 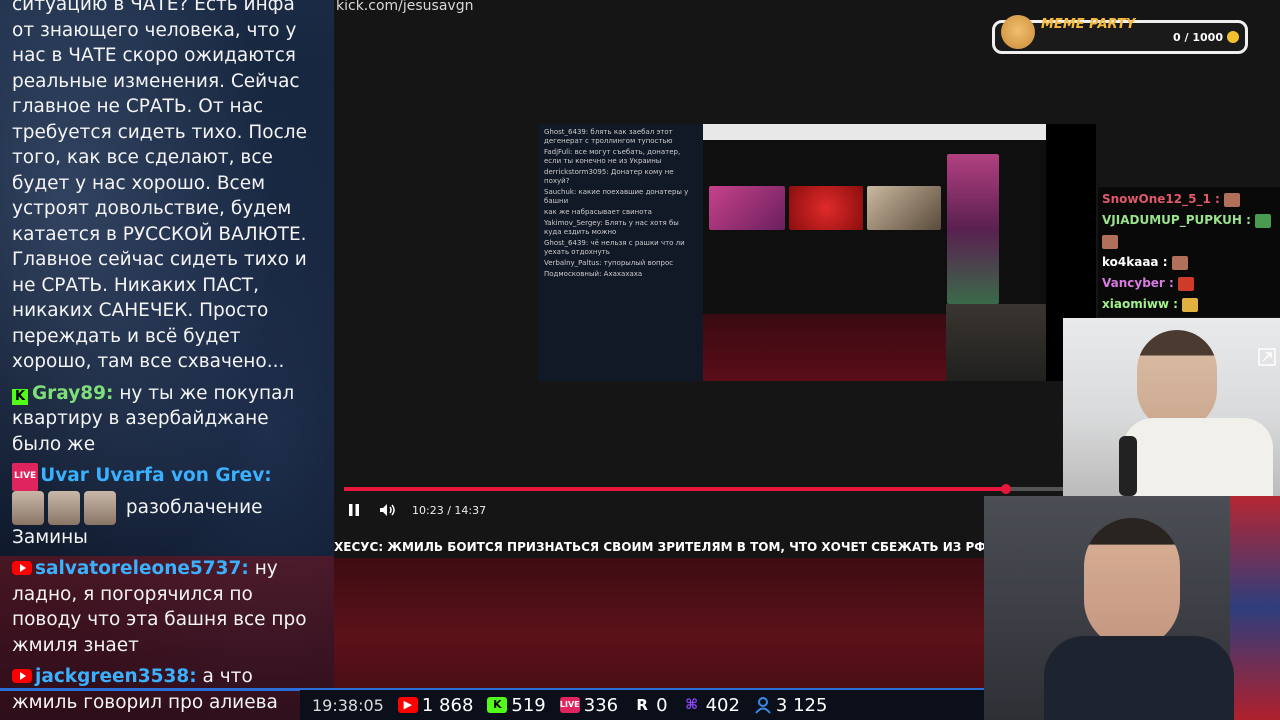 I want to click on streamer-person, so click(x=1132, y=583).